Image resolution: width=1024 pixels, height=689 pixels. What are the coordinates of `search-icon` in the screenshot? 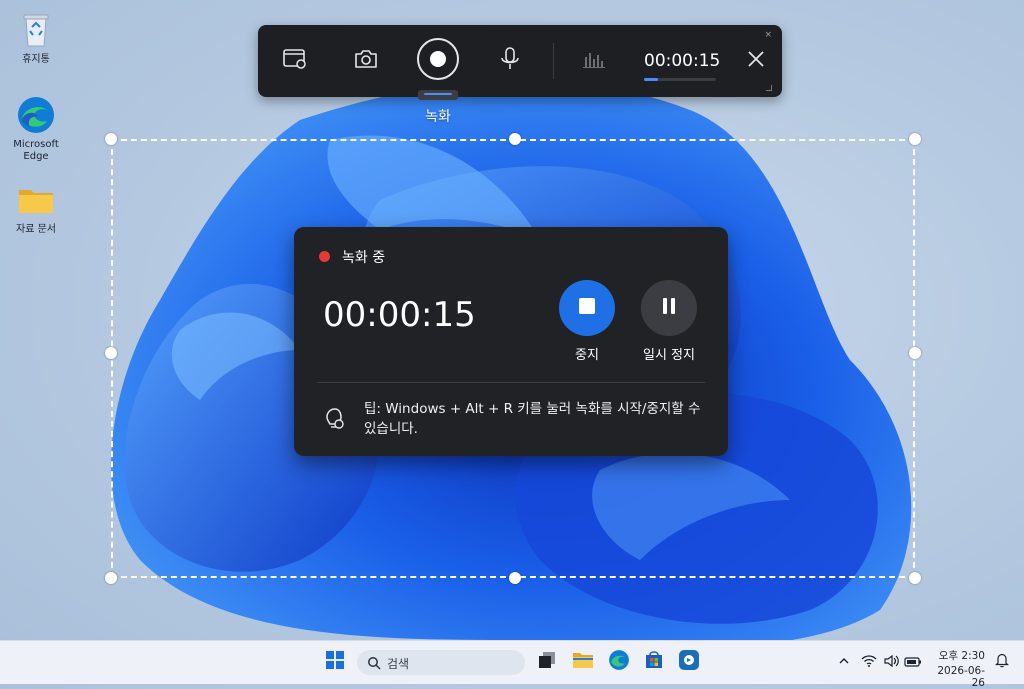 It's located at (374, 664).